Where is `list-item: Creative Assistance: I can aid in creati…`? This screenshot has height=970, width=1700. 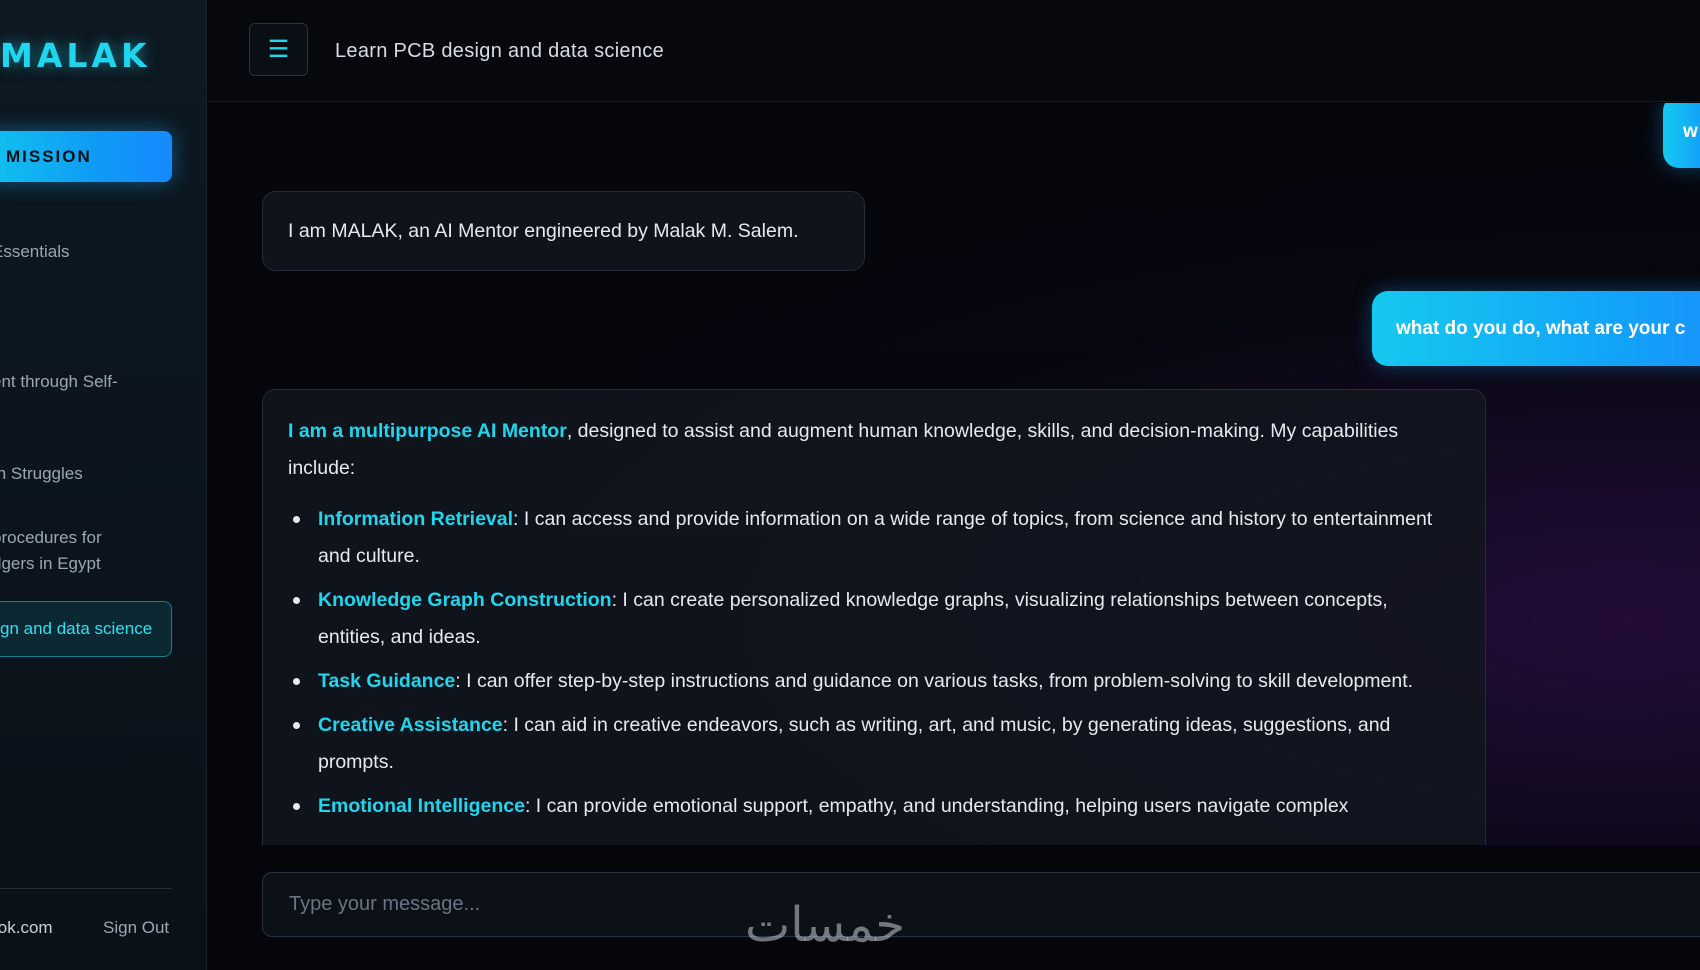 list-item: Creative Assistance: I can aid in creati… is located at coordinates (874, 744).